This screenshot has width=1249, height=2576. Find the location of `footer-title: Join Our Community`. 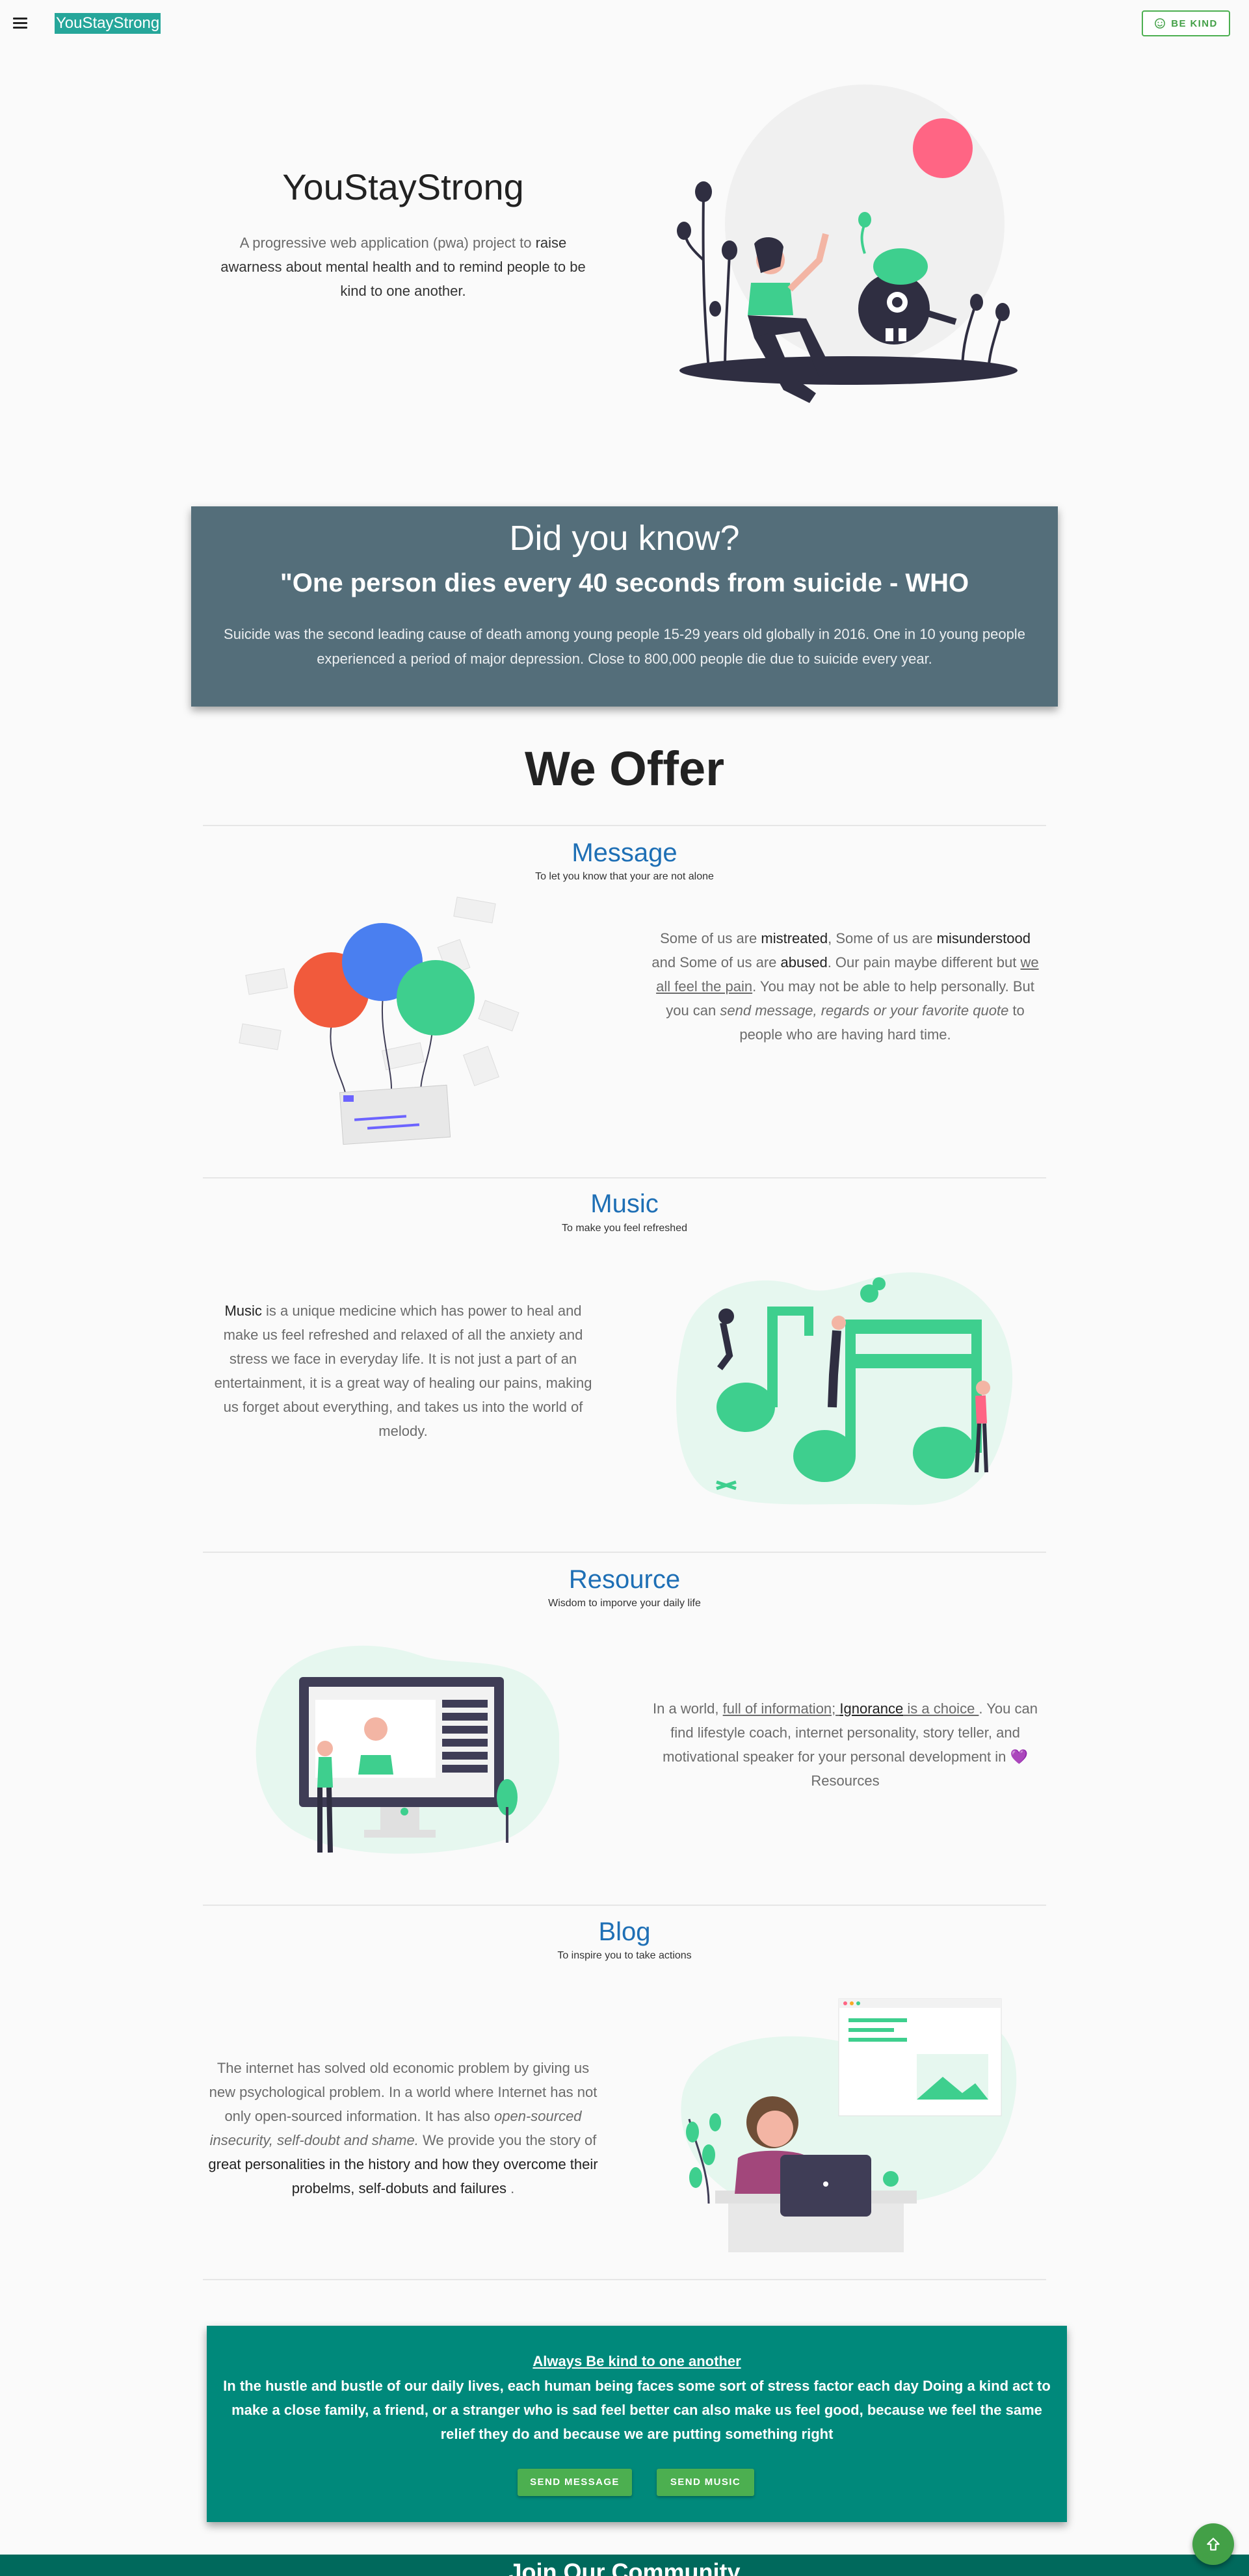

footer-title: Join Our Community is located at coordinates (624, 2567).